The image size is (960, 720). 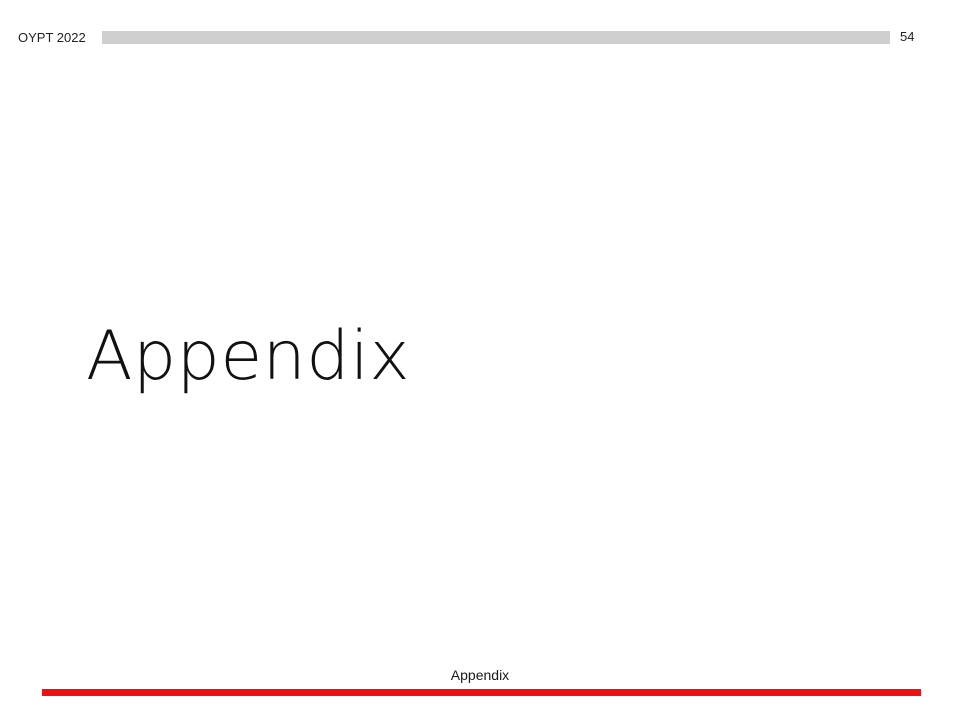 What do you see at coordinates (481, 692) in the screenshot?
I see `footer-bar` at bounding box center [481, 692].